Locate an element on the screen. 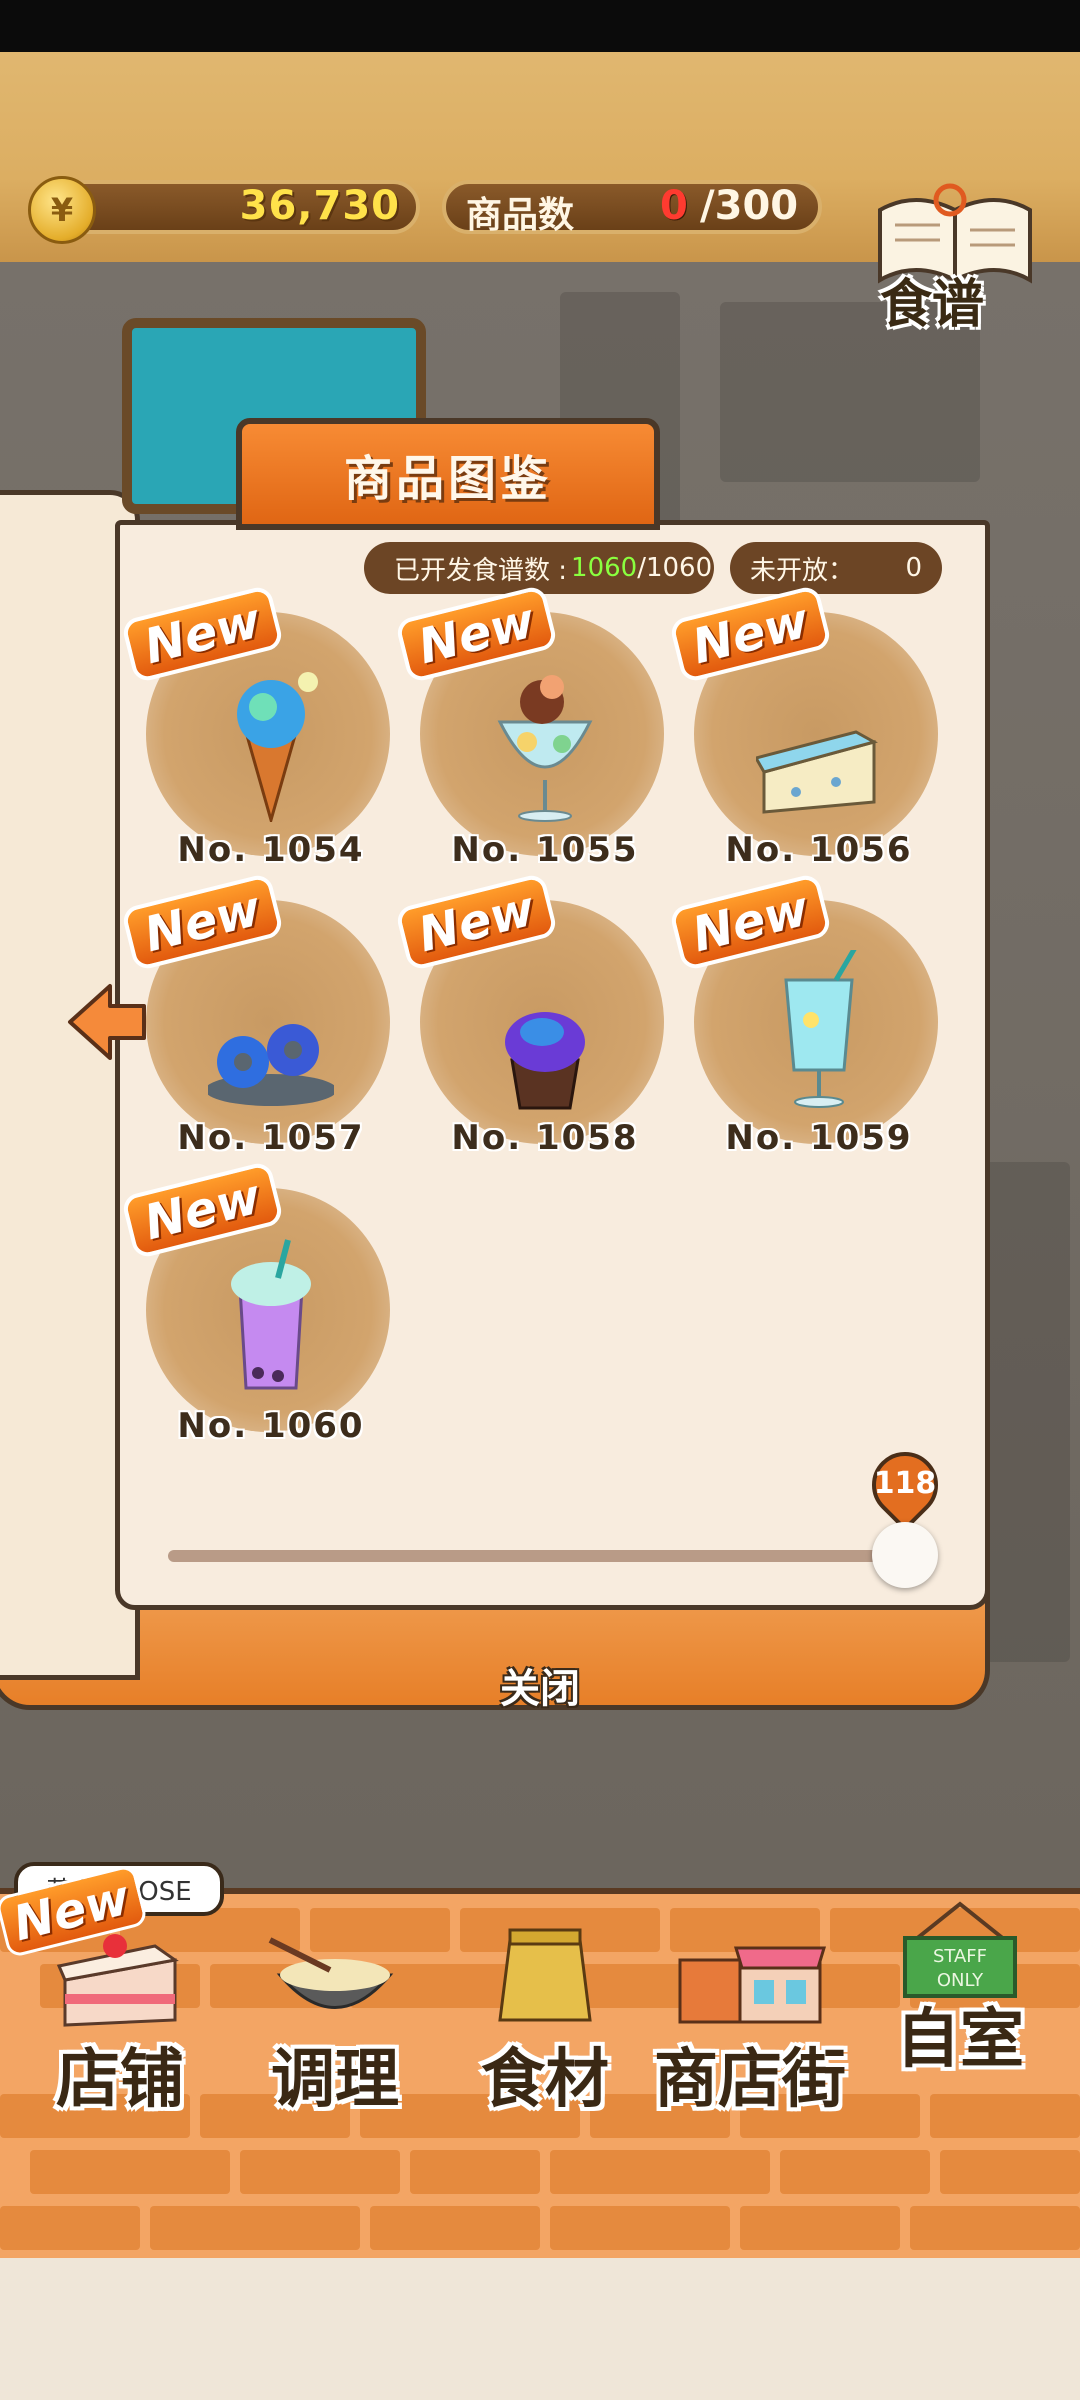 The height and width of the screenshot is (2400, 1080). storefront-icon is located at coordinates (752, 1985).